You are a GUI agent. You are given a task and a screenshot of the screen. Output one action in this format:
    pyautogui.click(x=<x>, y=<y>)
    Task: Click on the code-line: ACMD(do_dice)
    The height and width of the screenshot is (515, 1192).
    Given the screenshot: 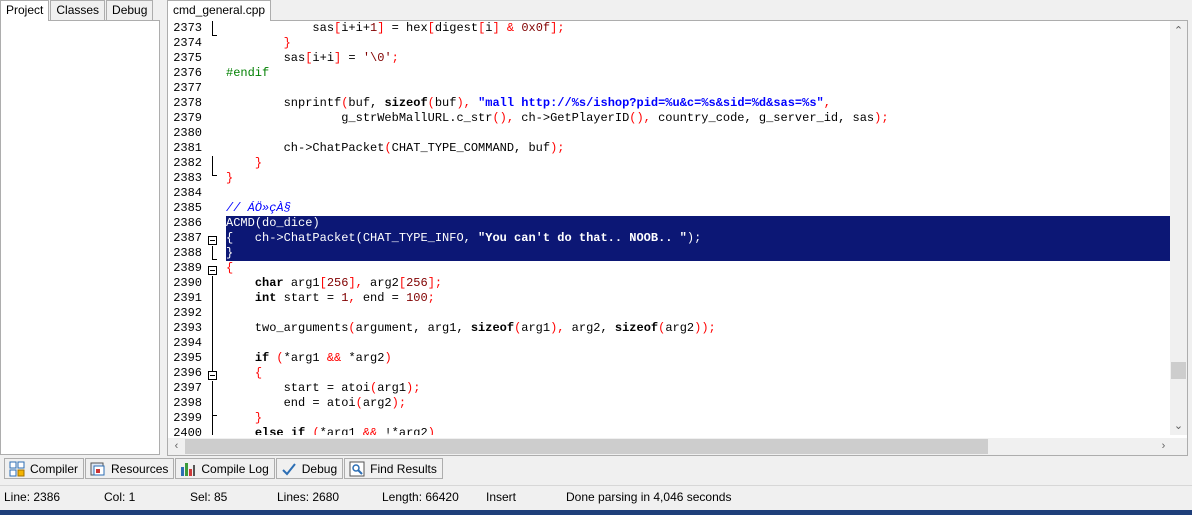 What is the action you would take?
    pyautogui.click(x=698, y=223)
    